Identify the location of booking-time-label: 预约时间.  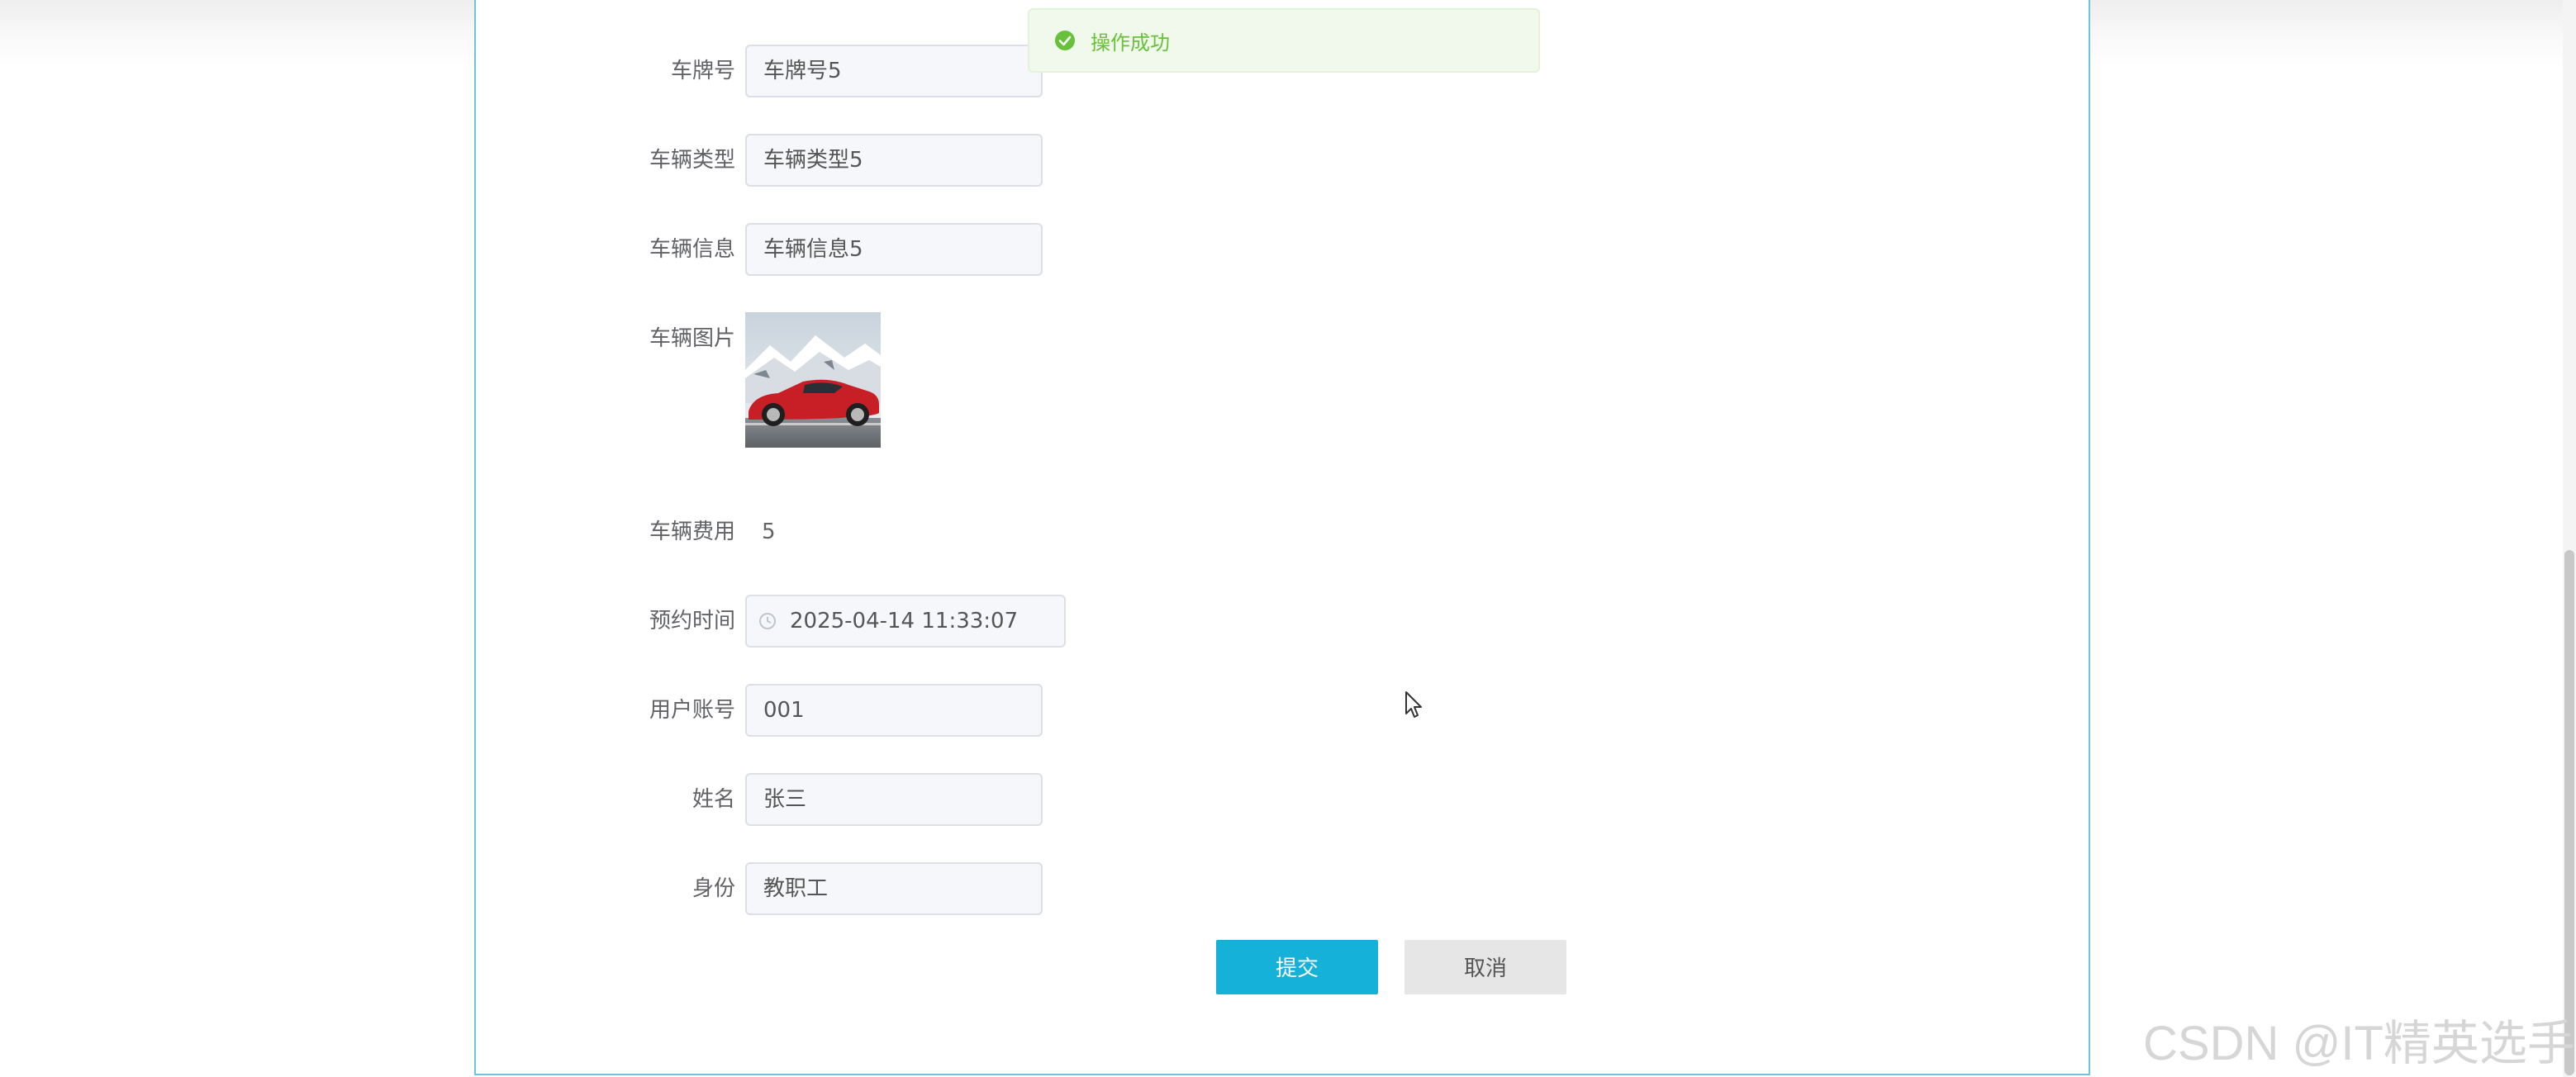
(692, 621).